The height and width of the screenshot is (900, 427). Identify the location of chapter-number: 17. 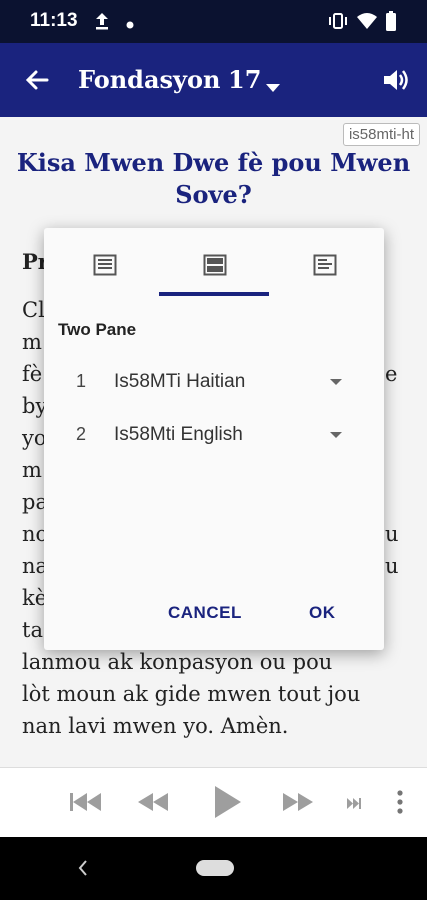
(244, 79).